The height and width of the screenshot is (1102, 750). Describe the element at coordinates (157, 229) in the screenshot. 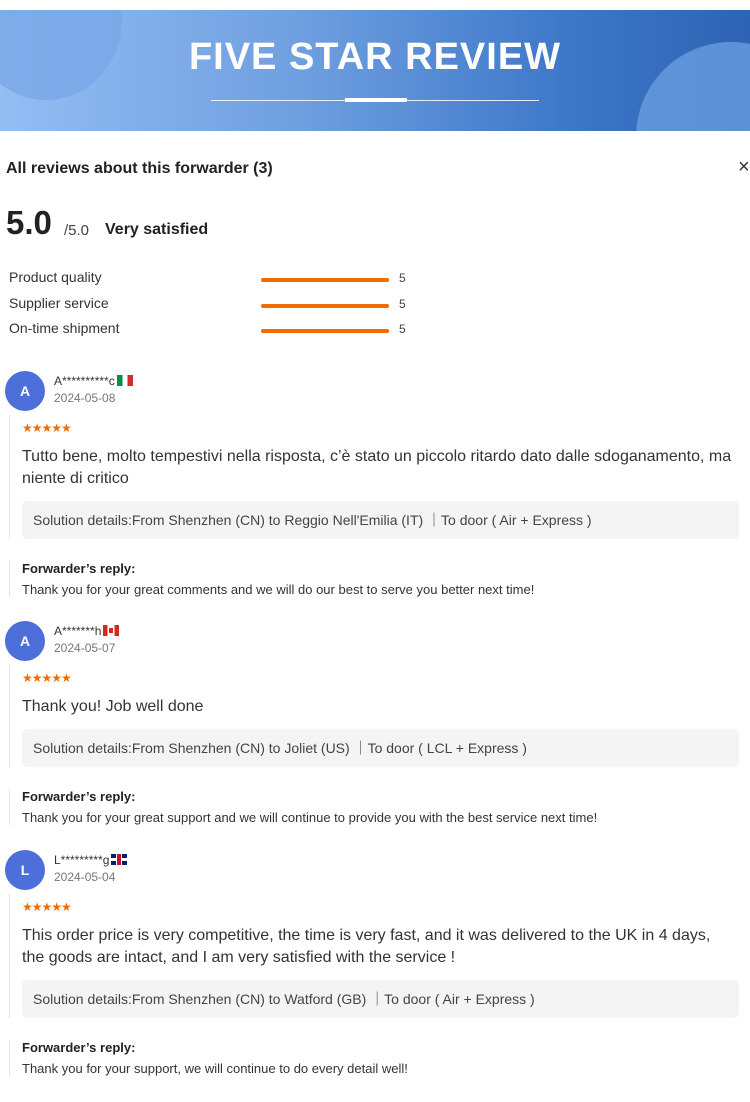

I see `satisfaction-label: Very satisfied` at that location.